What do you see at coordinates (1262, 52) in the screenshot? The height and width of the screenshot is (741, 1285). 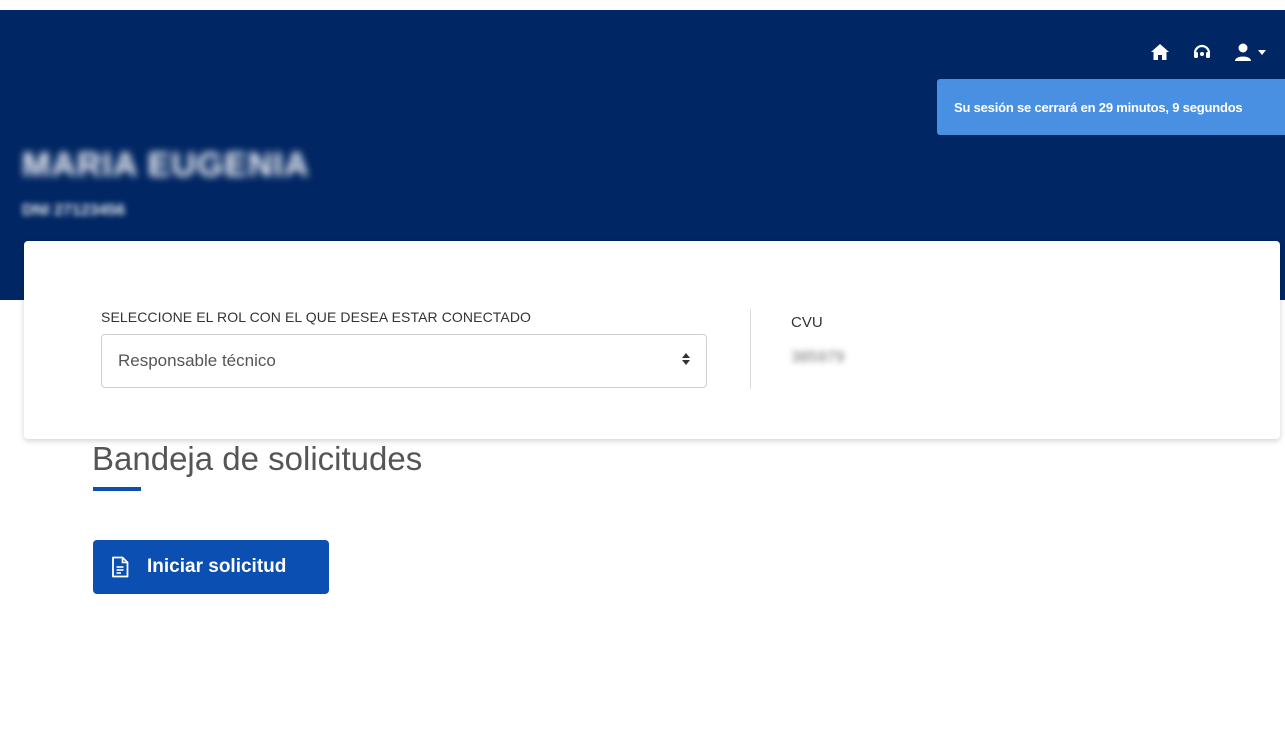 I see `caret-down-icon` at bounding box center [1262, 52].